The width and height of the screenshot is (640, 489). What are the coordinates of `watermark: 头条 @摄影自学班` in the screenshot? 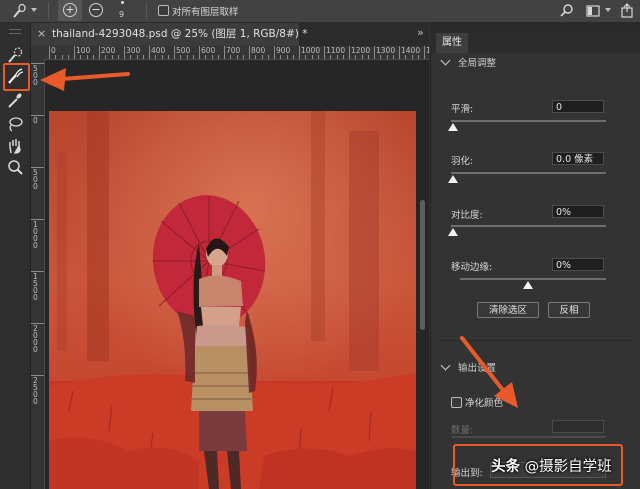 It's located at (551, 465).